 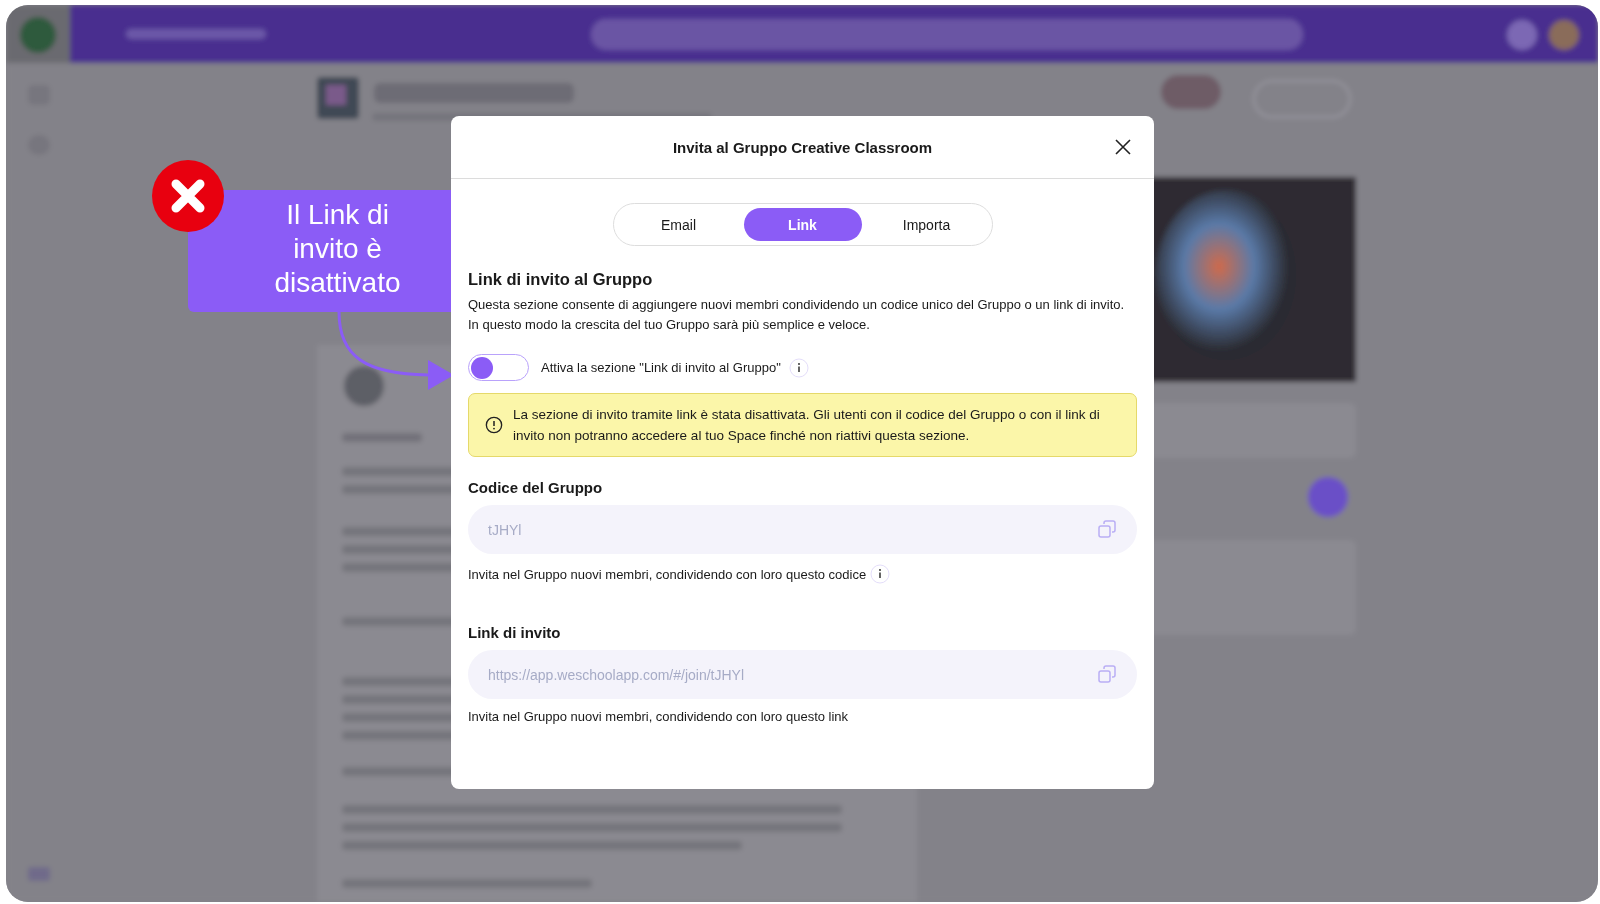 I want to click on description: Questa sezione consente di aggiungere nuovi membri condividendo un codice unico del Gruppo o un link di invito. In questo modo la crescita del tuo Gruppo sarà più semplice e veloce., so click(x=797, y=315).